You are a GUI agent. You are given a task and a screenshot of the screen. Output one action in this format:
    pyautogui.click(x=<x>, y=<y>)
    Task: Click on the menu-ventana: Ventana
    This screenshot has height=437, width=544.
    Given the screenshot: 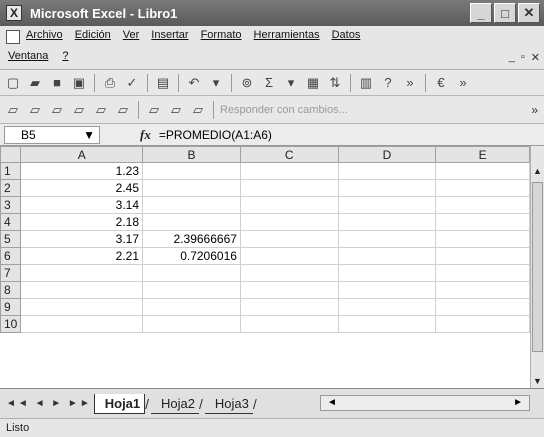 What is the action you would take?
    pyautogui.click(x=28, y=56)
    